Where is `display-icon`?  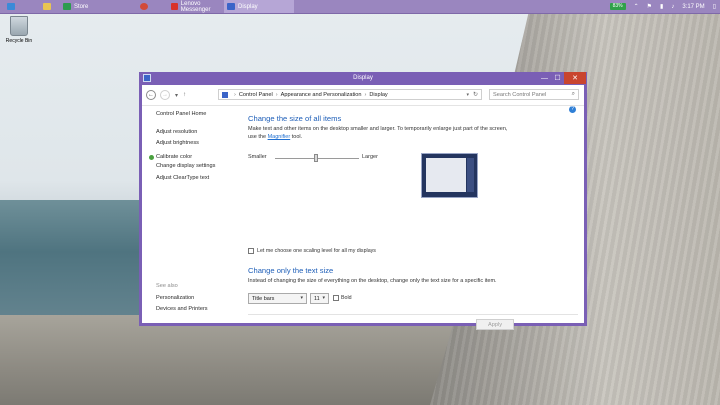 display-icon is located at coordinates (231, 6).